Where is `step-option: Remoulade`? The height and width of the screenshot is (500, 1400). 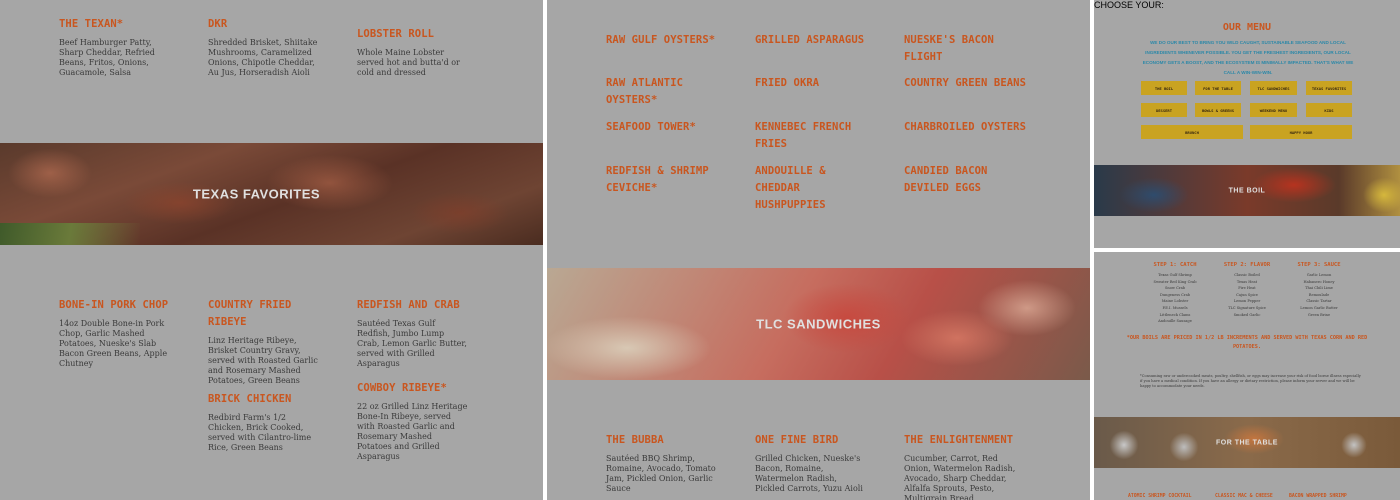
step-option: Remoulade is located at coordinates (1319, 294).